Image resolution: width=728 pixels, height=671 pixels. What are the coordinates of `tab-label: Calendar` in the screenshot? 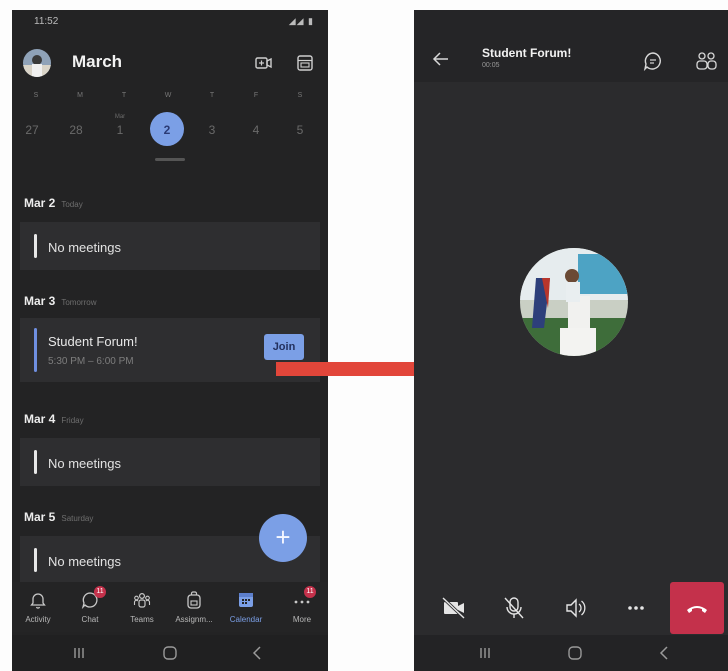 It's located at (246, 619).